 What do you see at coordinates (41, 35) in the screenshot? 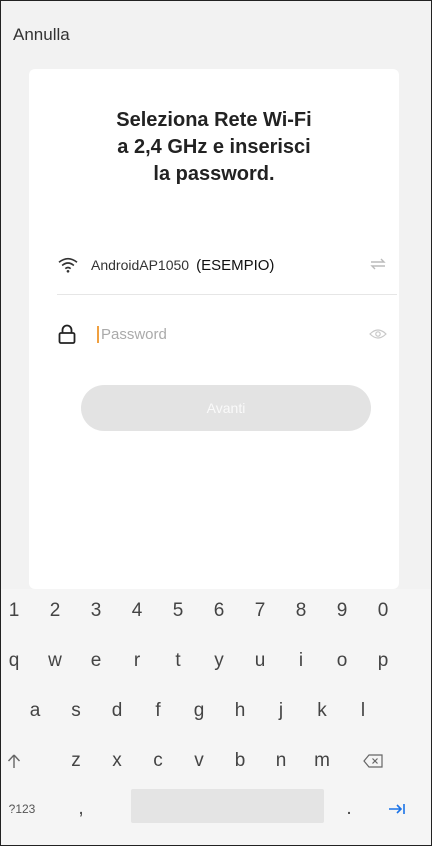
I see `cancel-button: Annulla` at bounding box center [41, 35].